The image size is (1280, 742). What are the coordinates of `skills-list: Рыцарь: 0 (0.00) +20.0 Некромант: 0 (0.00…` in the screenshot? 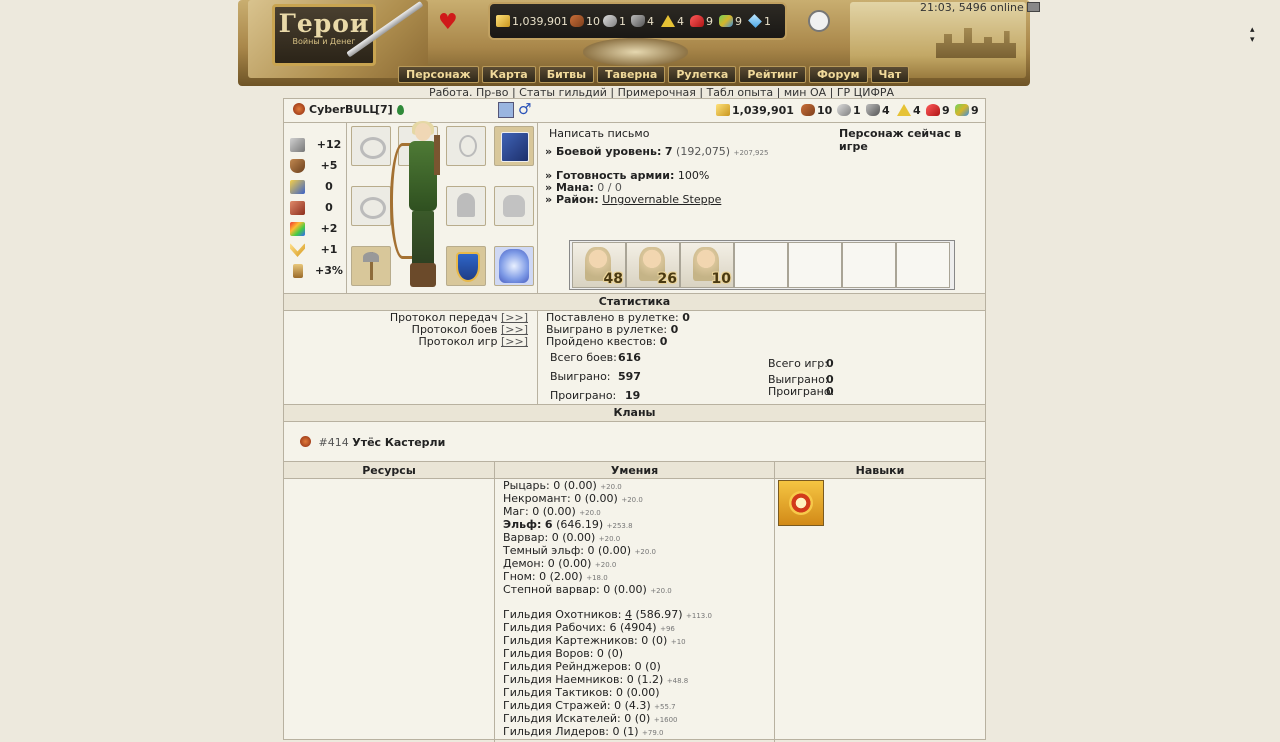 It's located at (607, 609).